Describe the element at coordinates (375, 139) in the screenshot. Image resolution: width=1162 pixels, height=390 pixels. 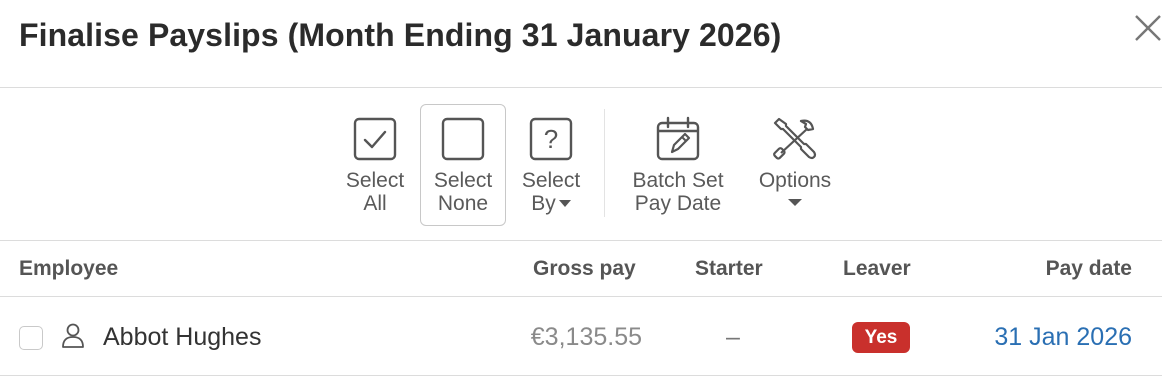
I see `checkbox-checked-icon` at that location.